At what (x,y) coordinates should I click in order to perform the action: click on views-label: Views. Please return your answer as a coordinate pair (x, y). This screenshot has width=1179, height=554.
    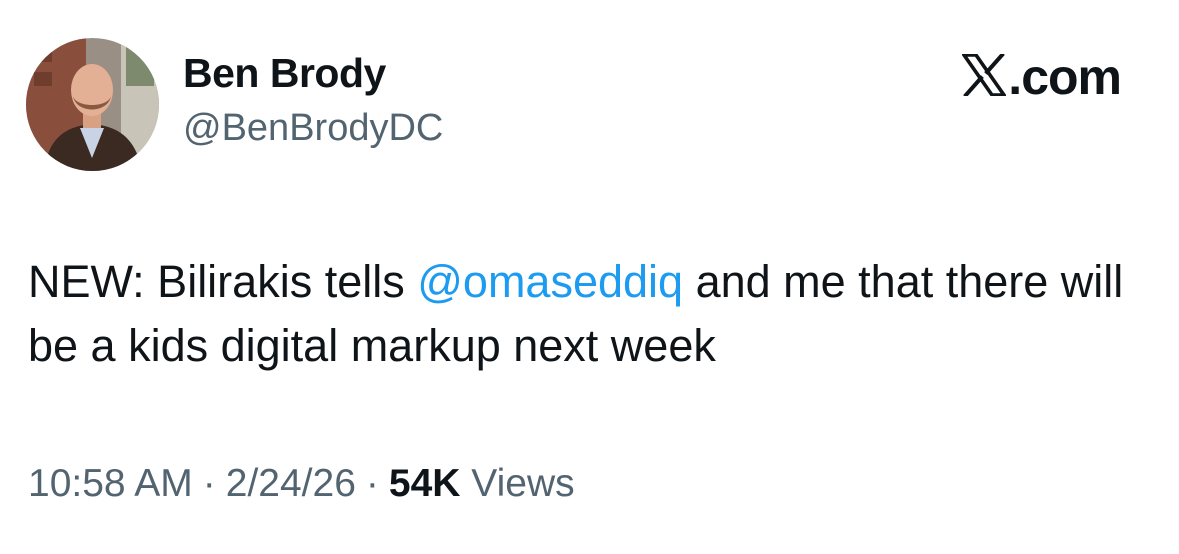
    Looking at the image, I should click on (523, 483).